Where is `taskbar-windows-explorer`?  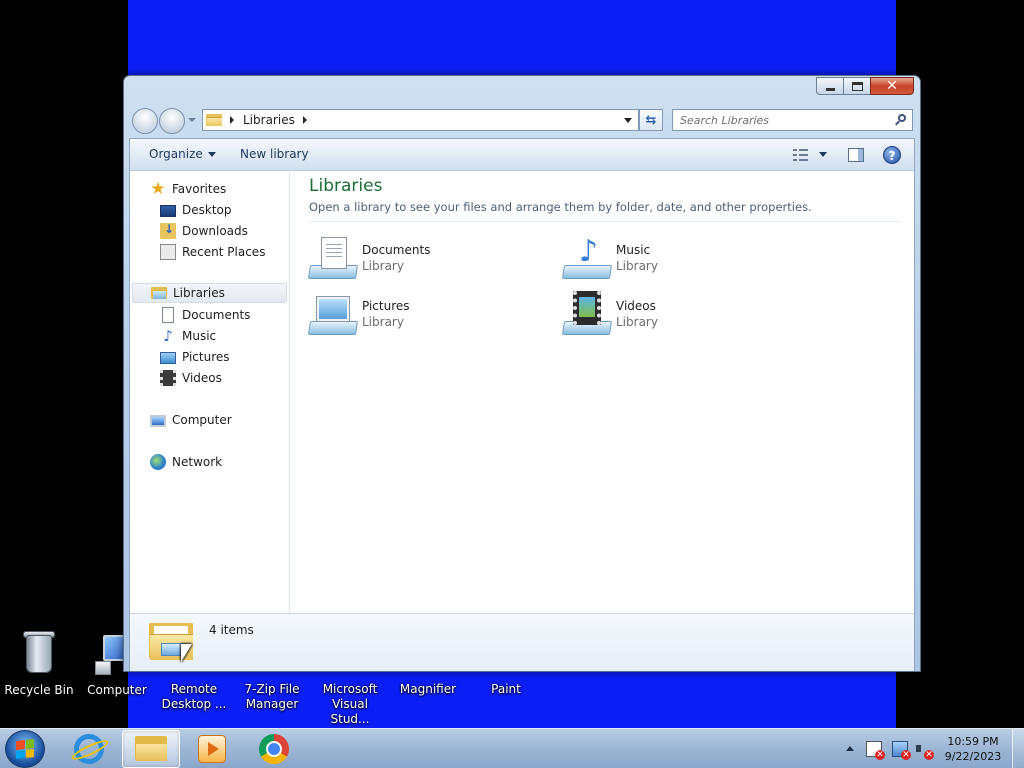 taskbar-windows-explorer is located at coordinates (151, 749).